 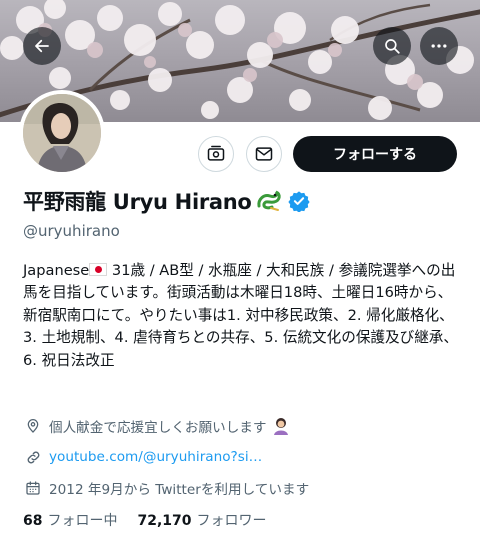 What do you see at coordinates (33, 488) in the screenshot?
I see `calendar-icon` at bounding box center [33, 488].